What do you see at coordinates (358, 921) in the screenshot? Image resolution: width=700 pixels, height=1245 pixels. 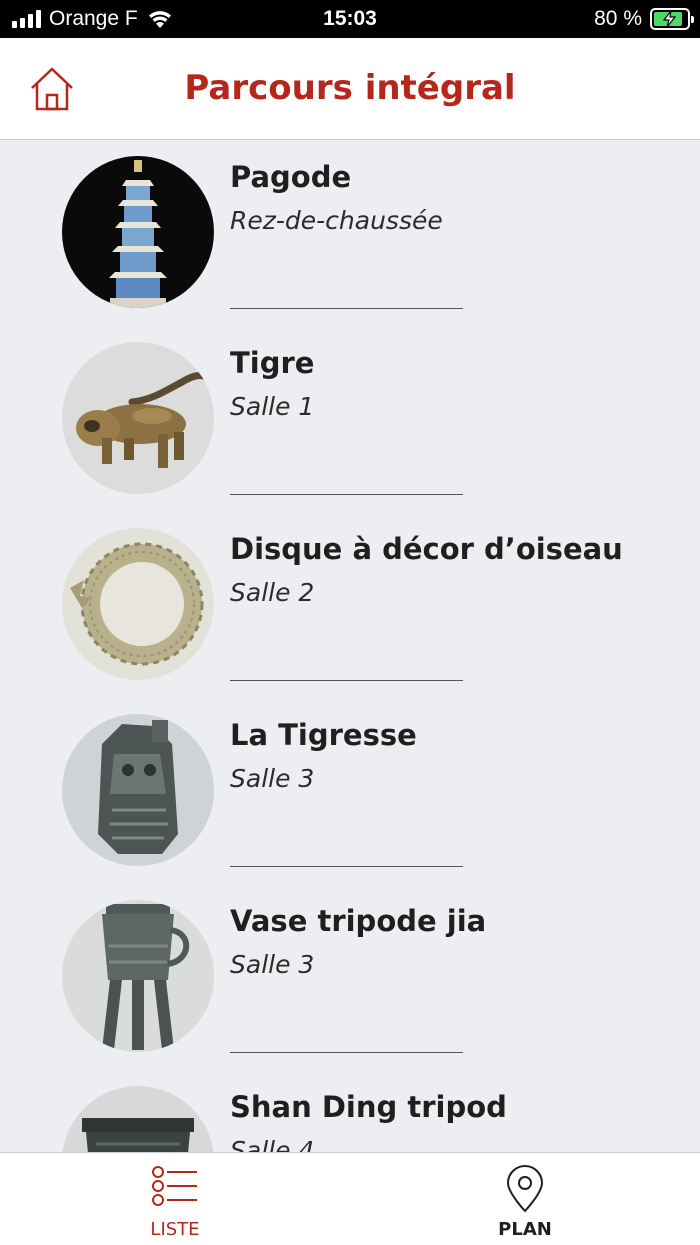 I see `item-title: Vase tripode jia` at bounding box center [358, 921].